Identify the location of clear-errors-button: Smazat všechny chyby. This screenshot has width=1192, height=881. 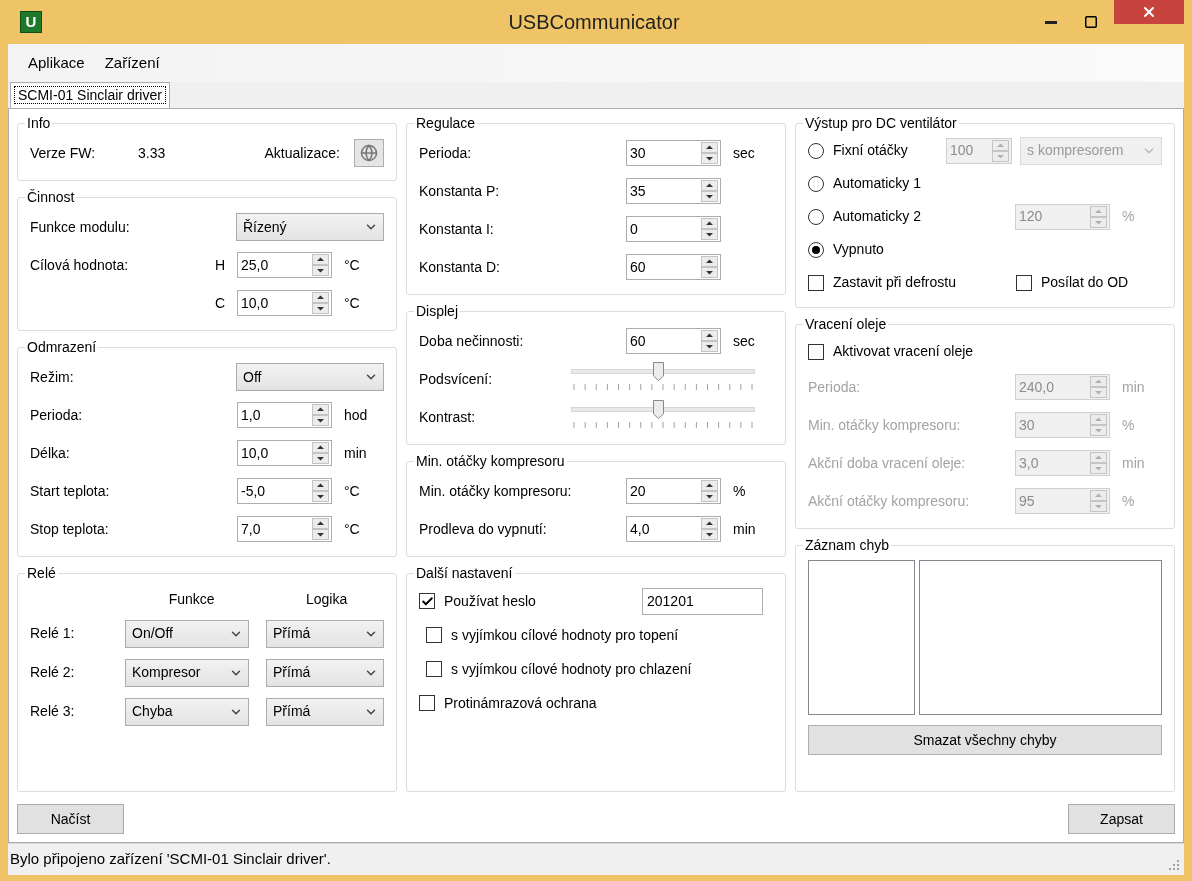
(985, 740).